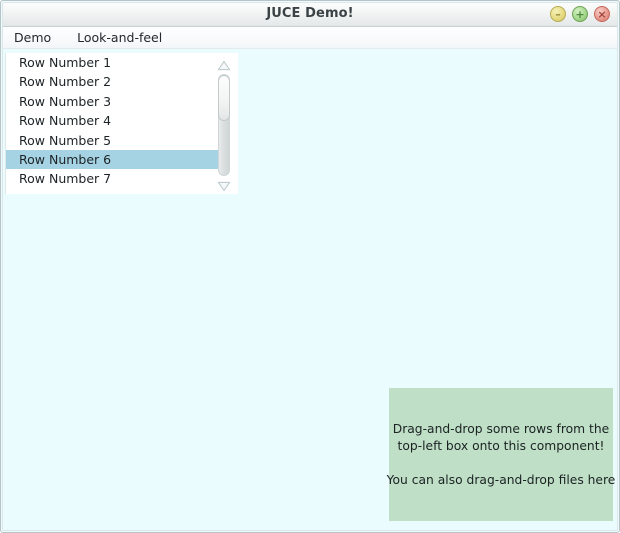 The width and height of the screenshot is (620, 533). I want to click on maximize-icon: +, so click(580, 14).